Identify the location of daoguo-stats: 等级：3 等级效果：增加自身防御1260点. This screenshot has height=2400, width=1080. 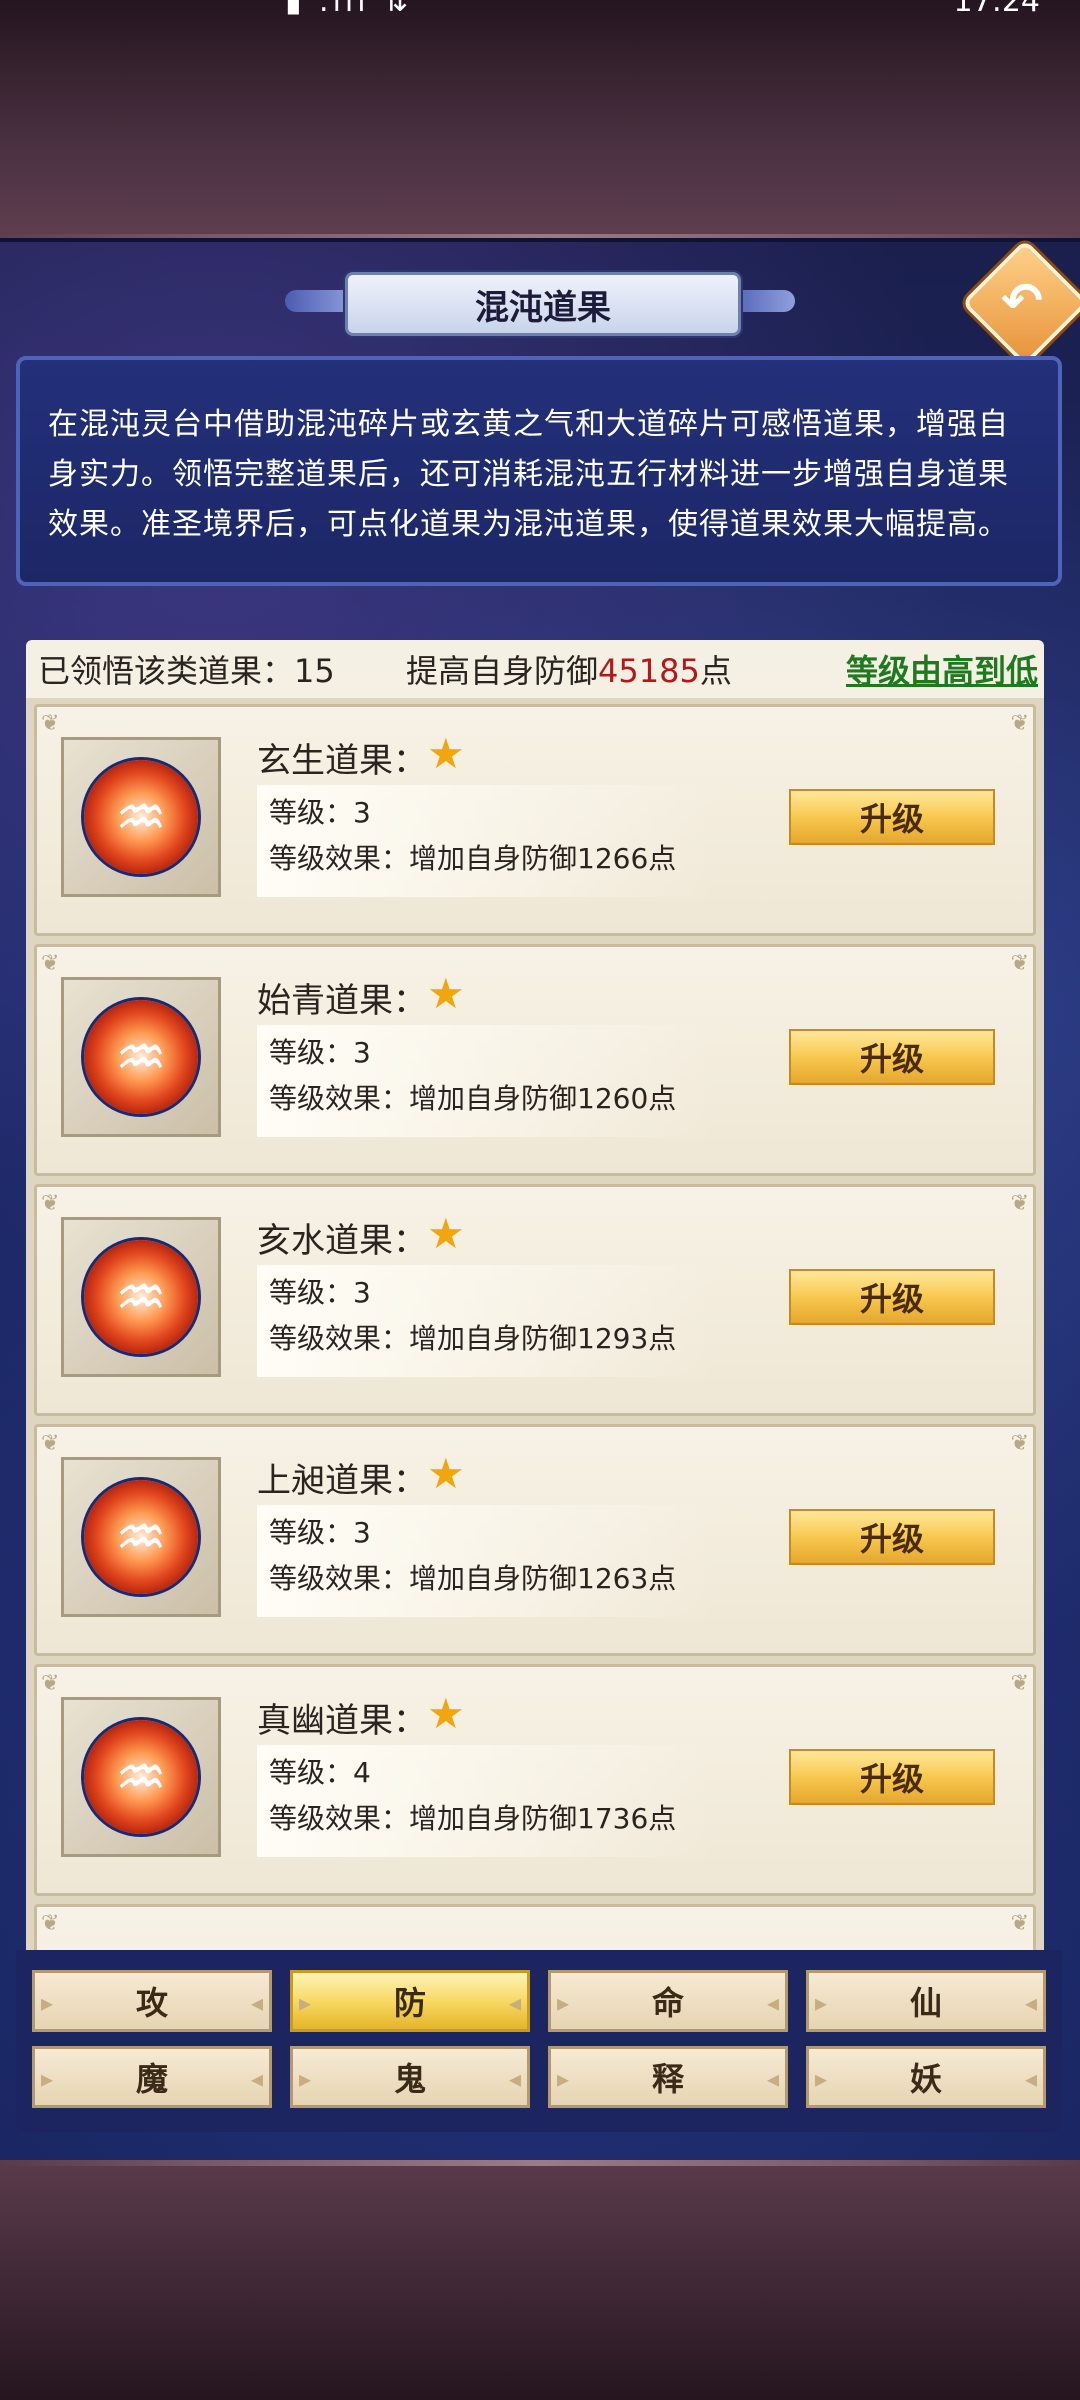
(487, 1081).